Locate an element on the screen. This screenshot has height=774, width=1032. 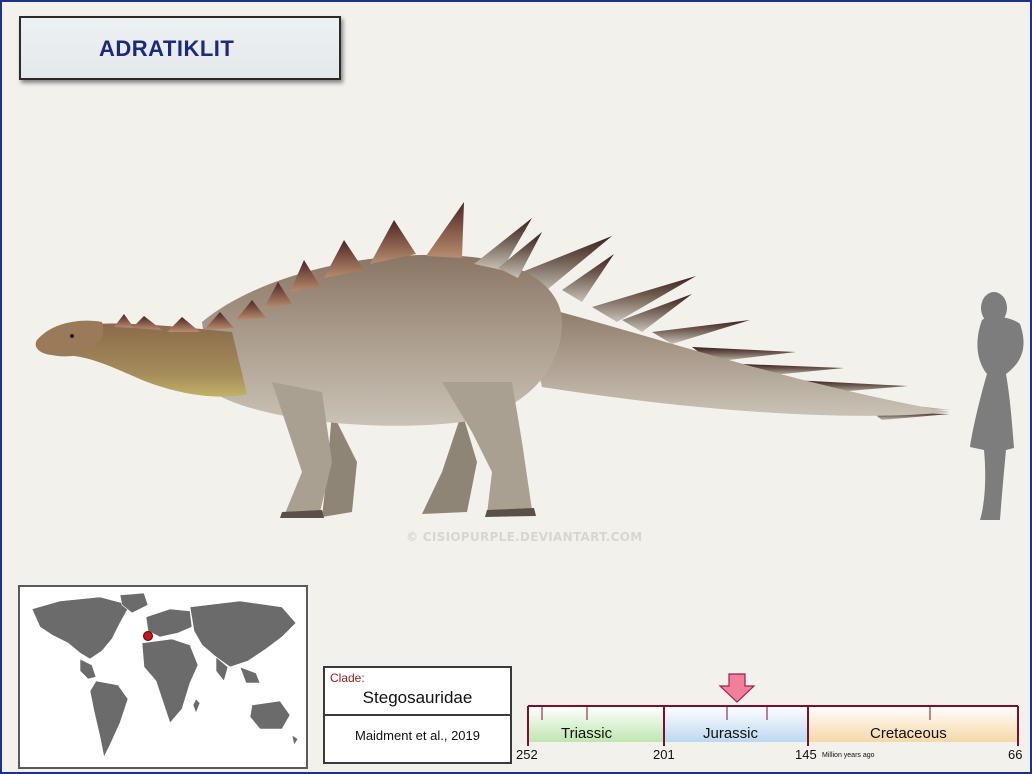
tick-label-201: 201 is located at coordinates (664, 754).